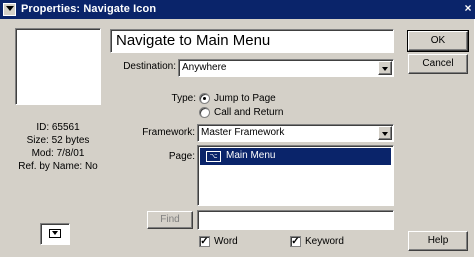  I want to click on word-checkbox: ✓, so click(204, 241).